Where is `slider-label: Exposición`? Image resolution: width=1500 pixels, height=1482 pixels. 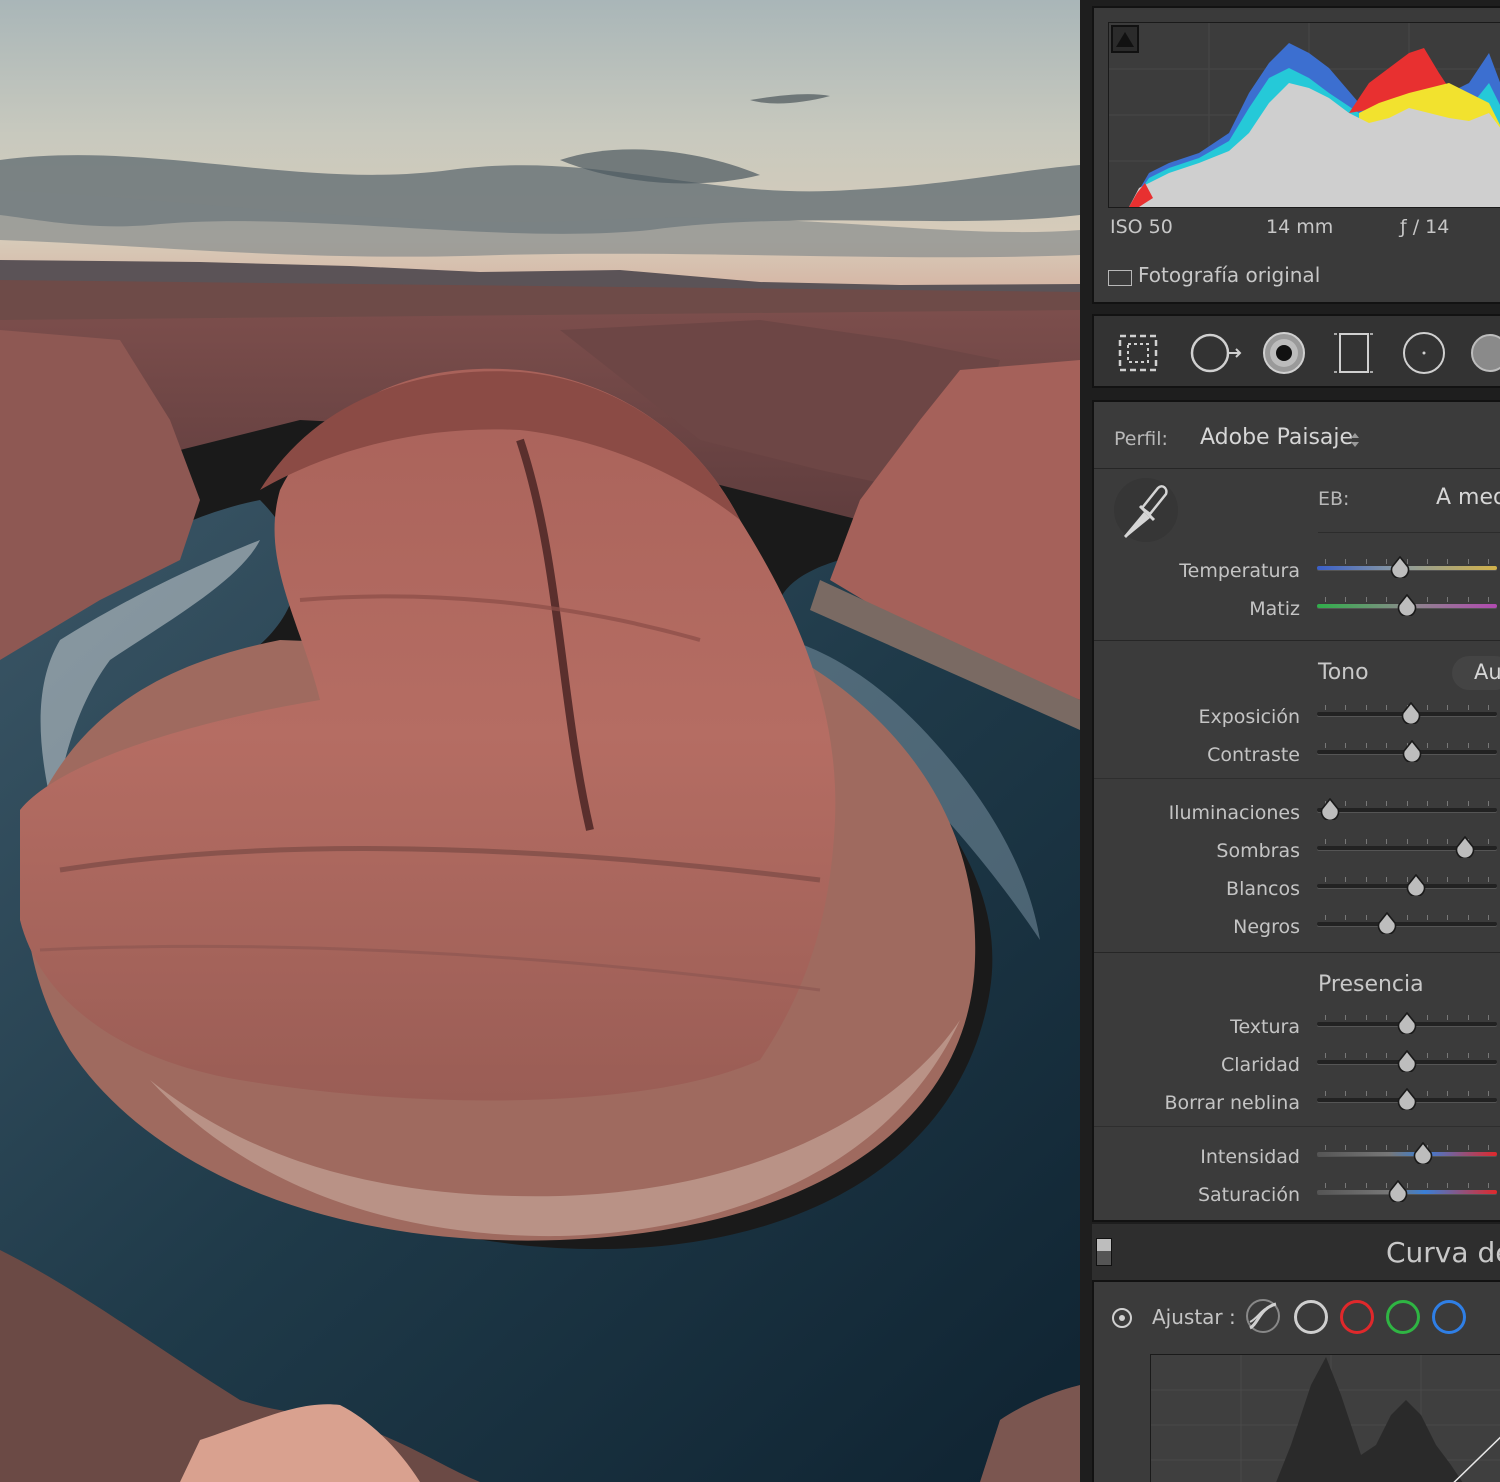 slider-label: Exposición is located at coordinates (1249, 717).